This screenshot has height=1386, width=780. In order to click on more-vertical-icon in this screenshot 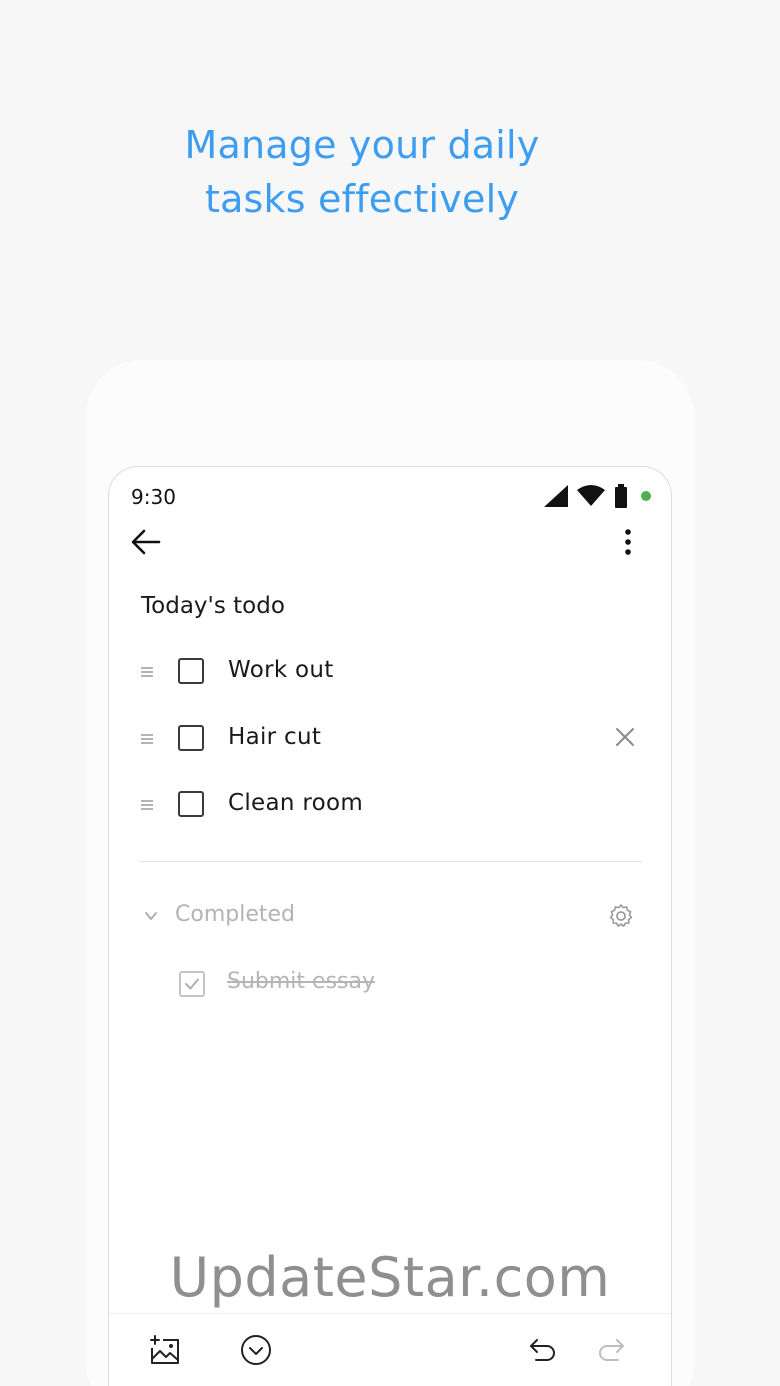, I will do `click(628, 544)`.